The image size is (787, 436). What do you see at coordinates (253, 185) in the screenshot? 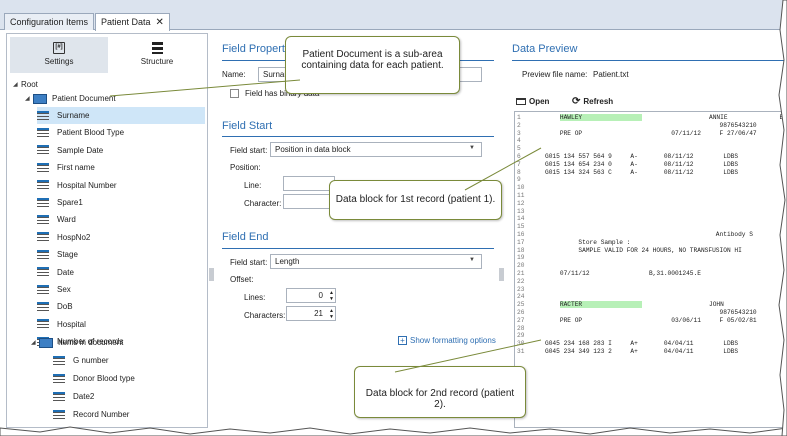
I see `line-label: Line:` at bounding box center [253, 185].